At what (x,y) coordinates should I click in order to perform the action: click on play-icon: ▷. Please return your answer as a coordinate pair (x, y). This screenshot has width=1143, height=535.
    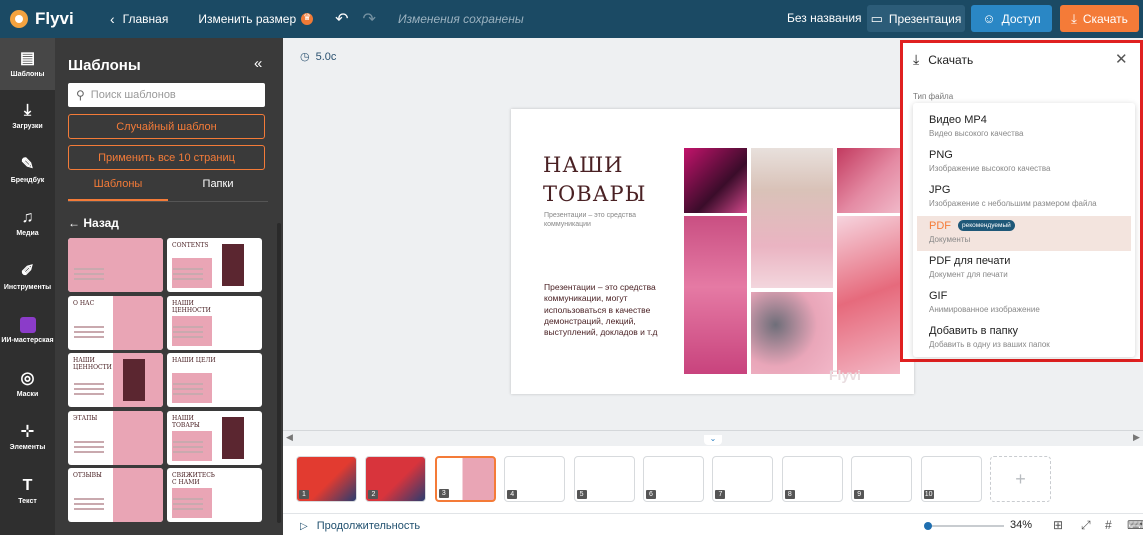
    Looking at the image, I should click on (304, 526).